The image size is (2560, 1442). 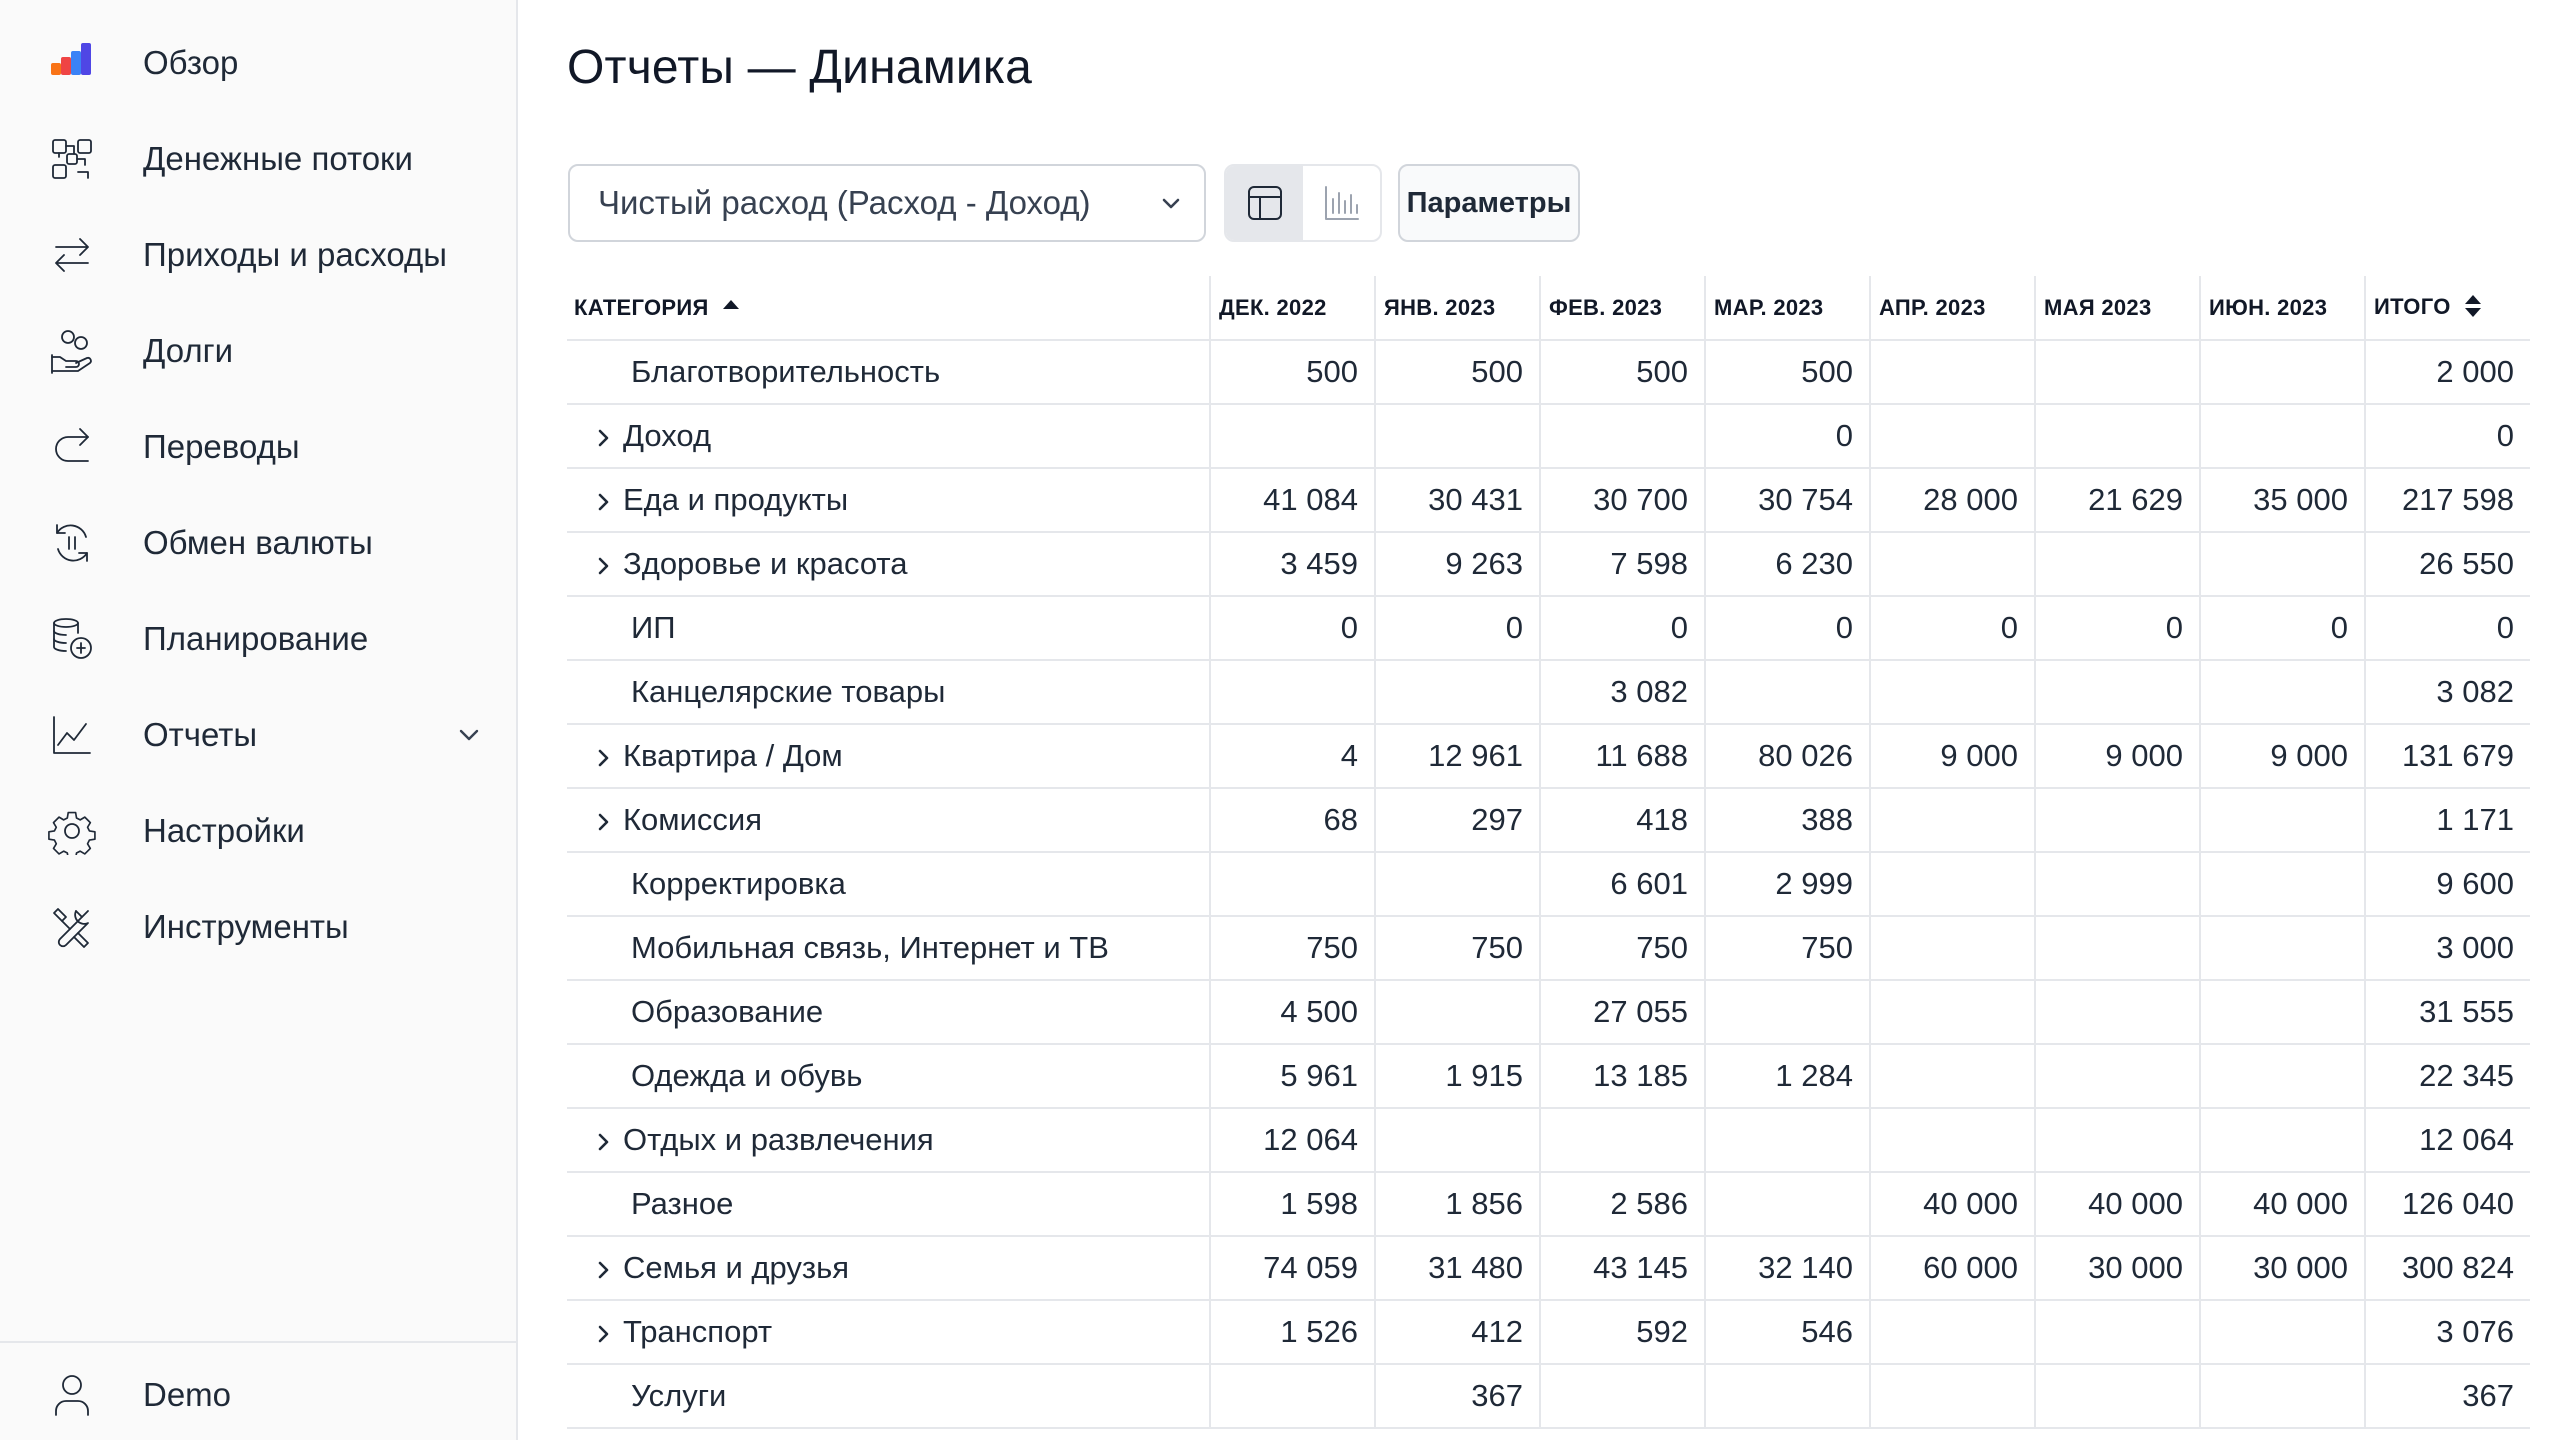 I want to click on user-profile-item: Demo, so click(x=258, y=1395).